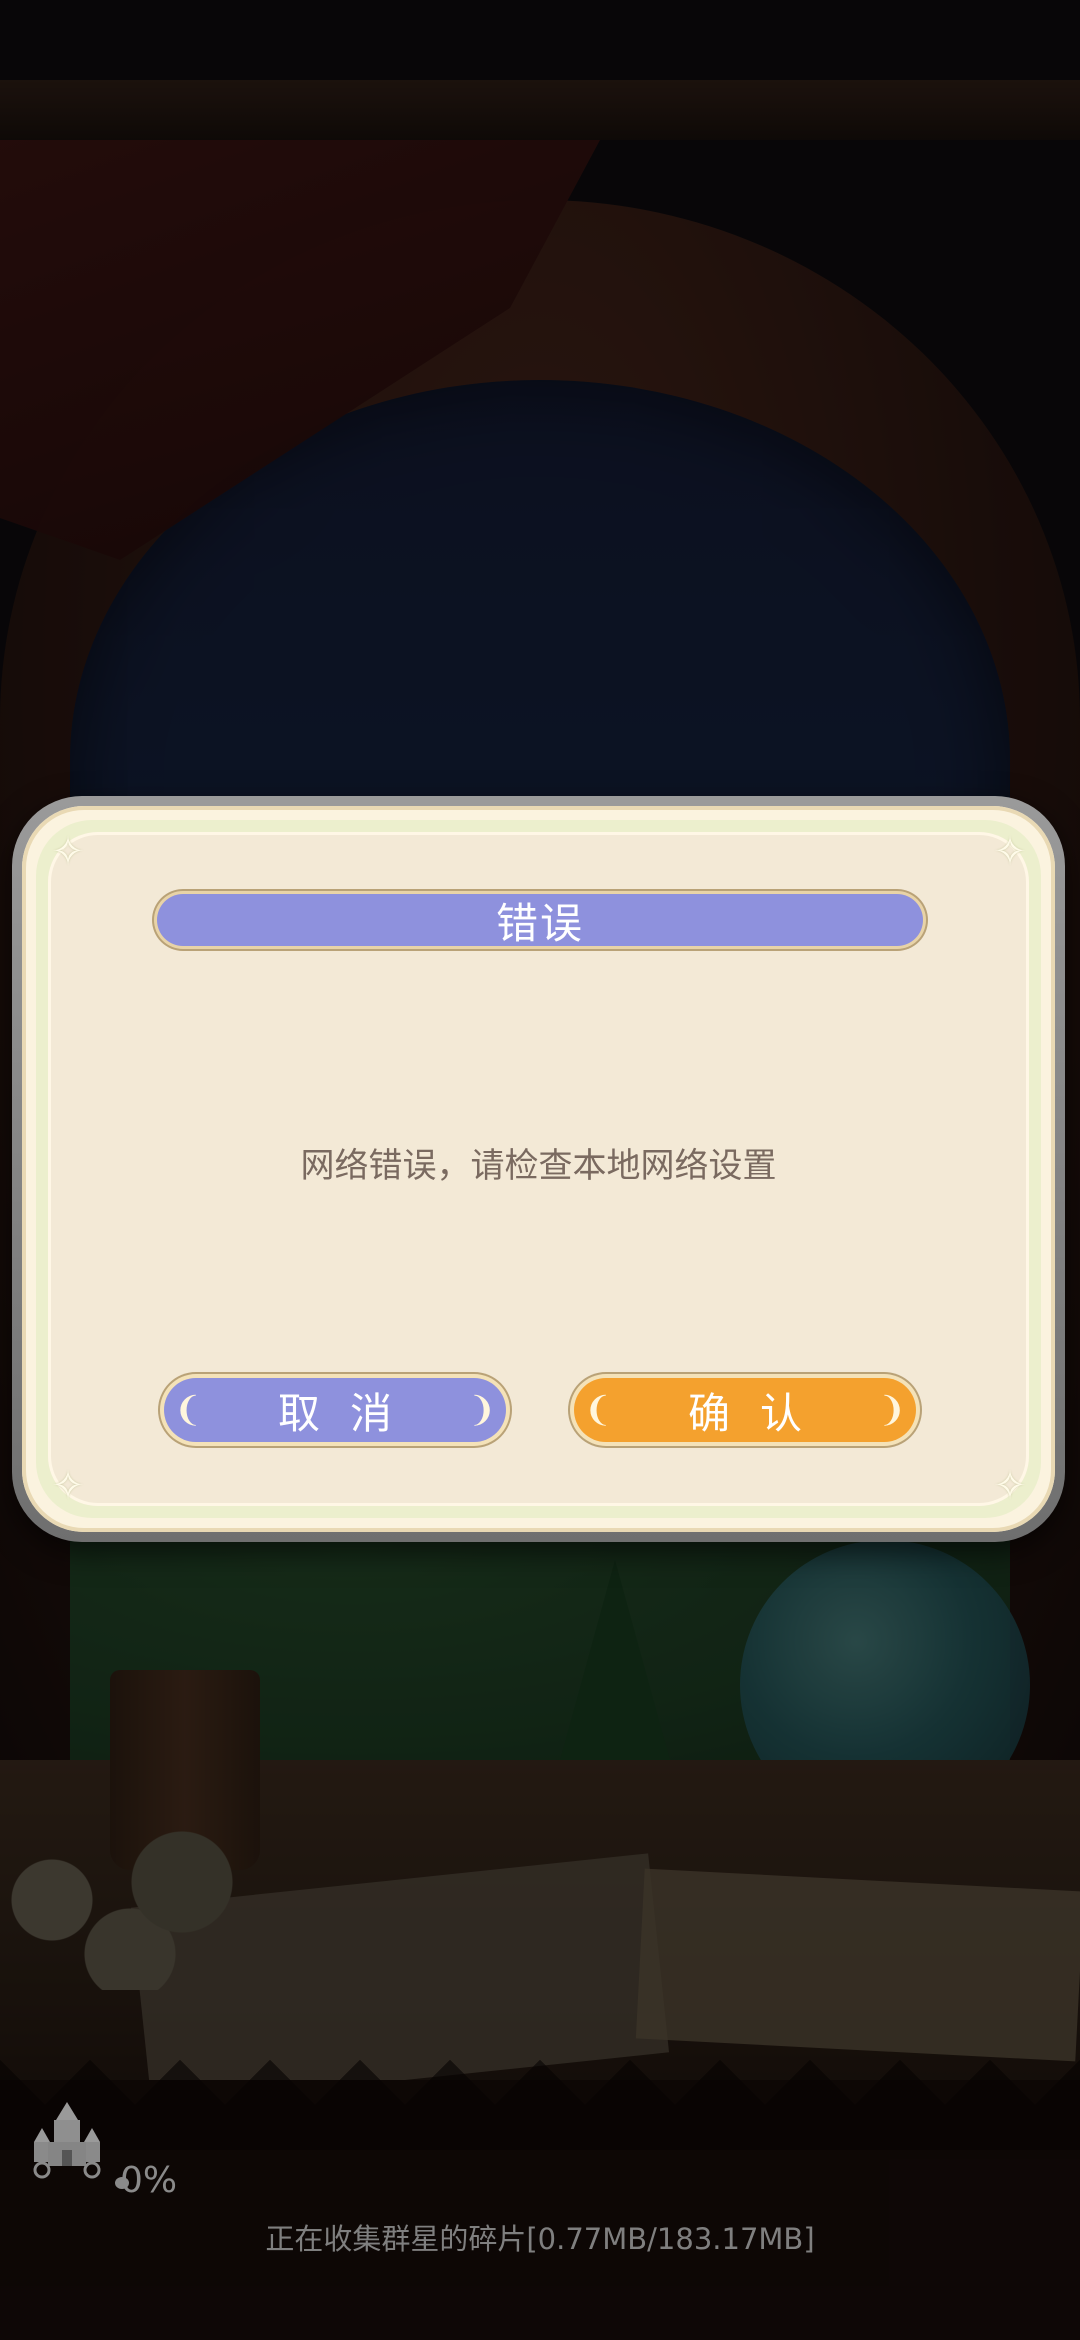  What do you see at coordinates (149, 2180) in the screenshot?
I see `loading-percent: 0%` at bounding box center [149, 2180].